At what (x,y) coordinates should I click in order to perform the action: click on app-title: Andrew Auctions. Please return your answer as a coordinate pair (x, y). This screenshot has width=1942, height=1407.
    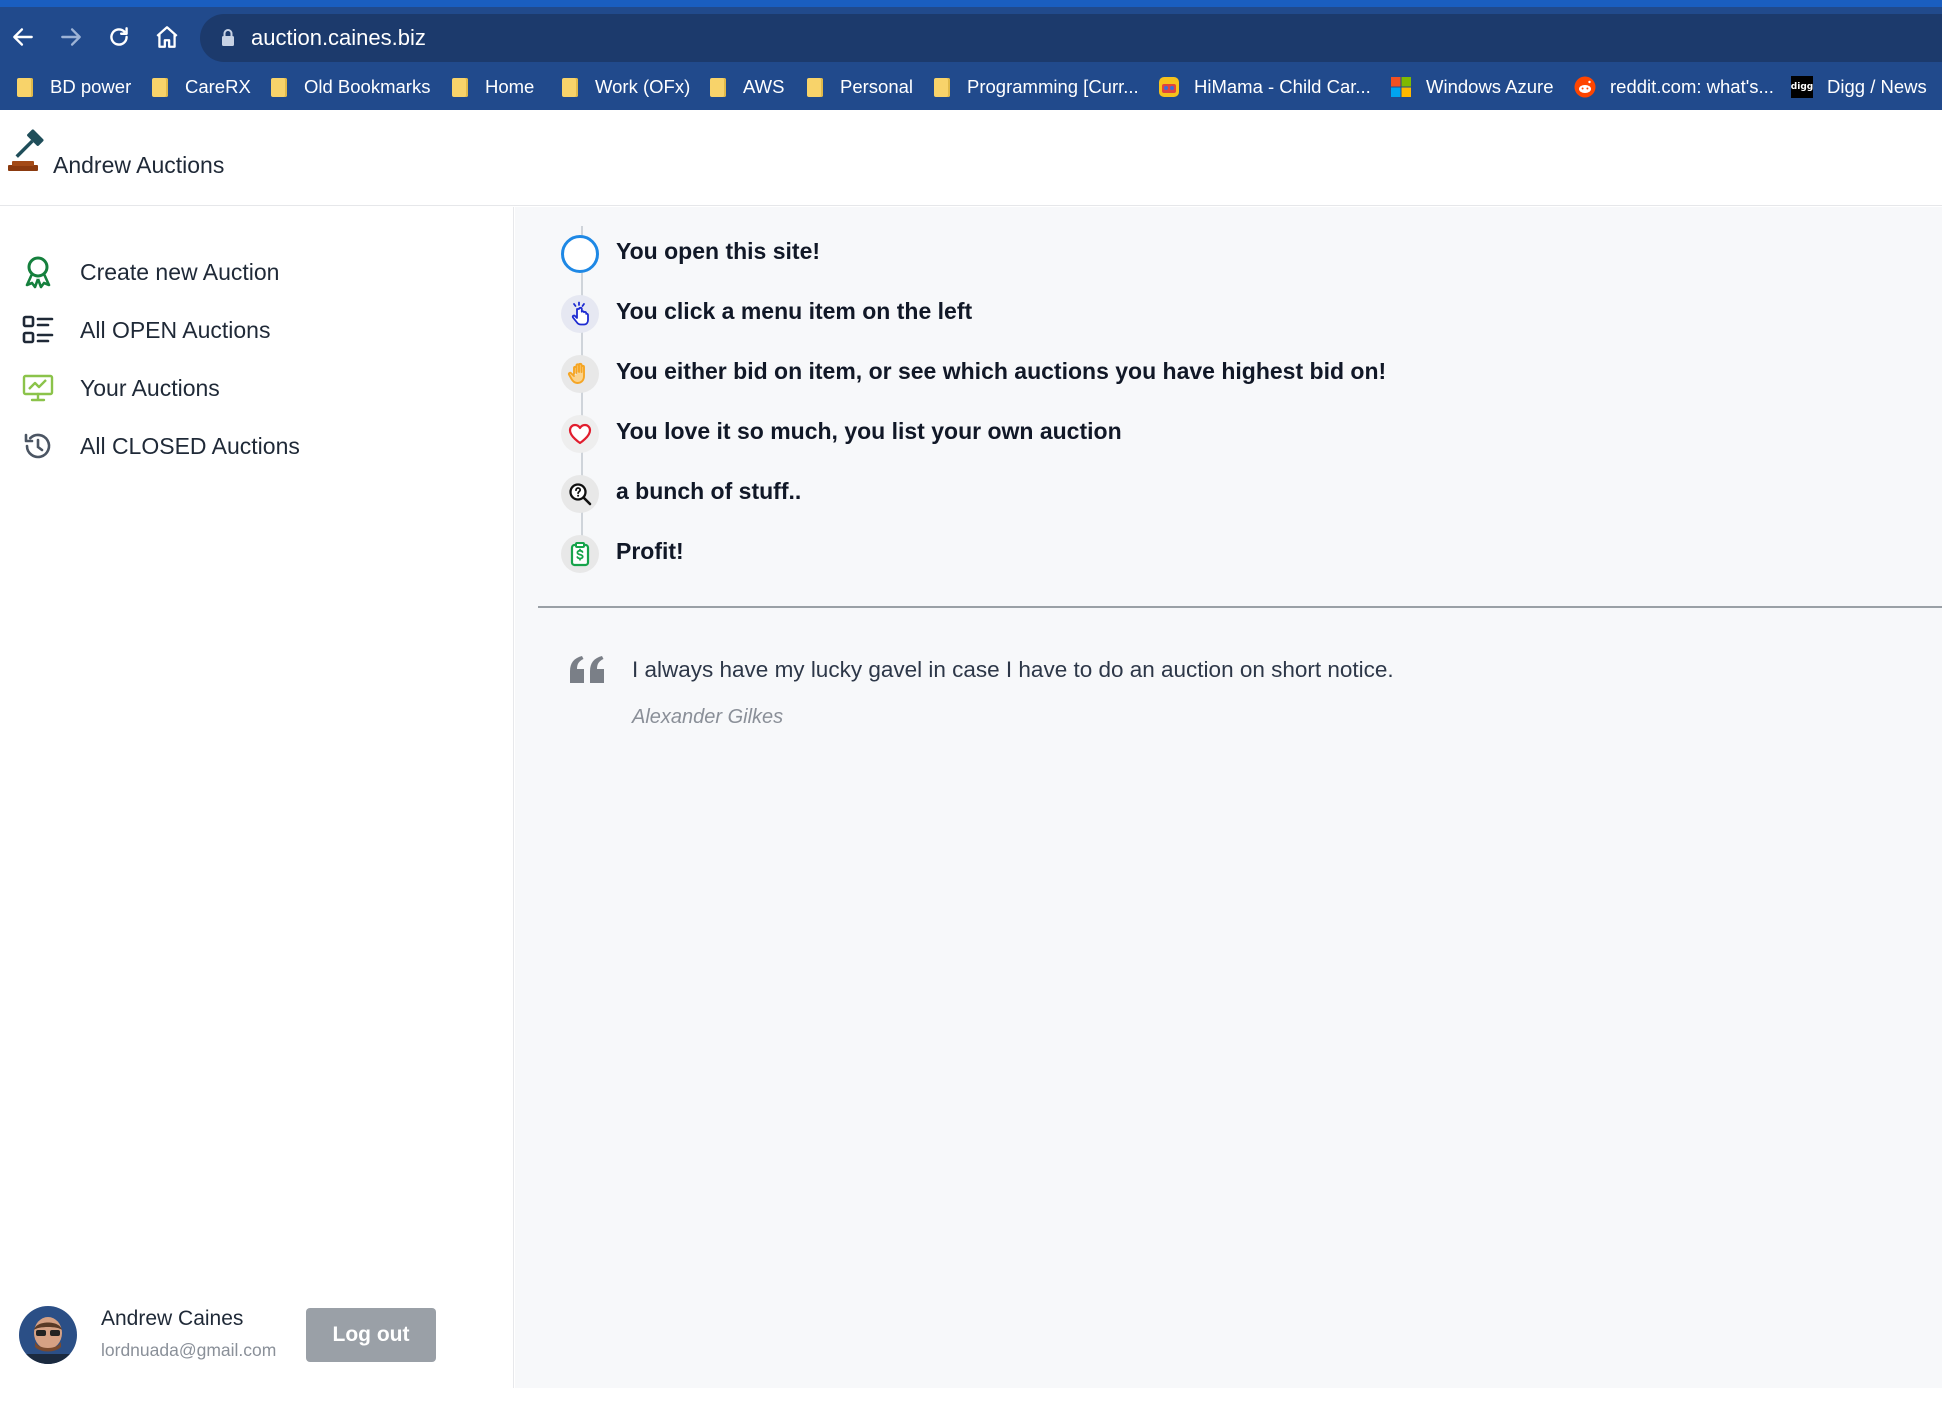
    Looking at the image, I should click on (139, 165).